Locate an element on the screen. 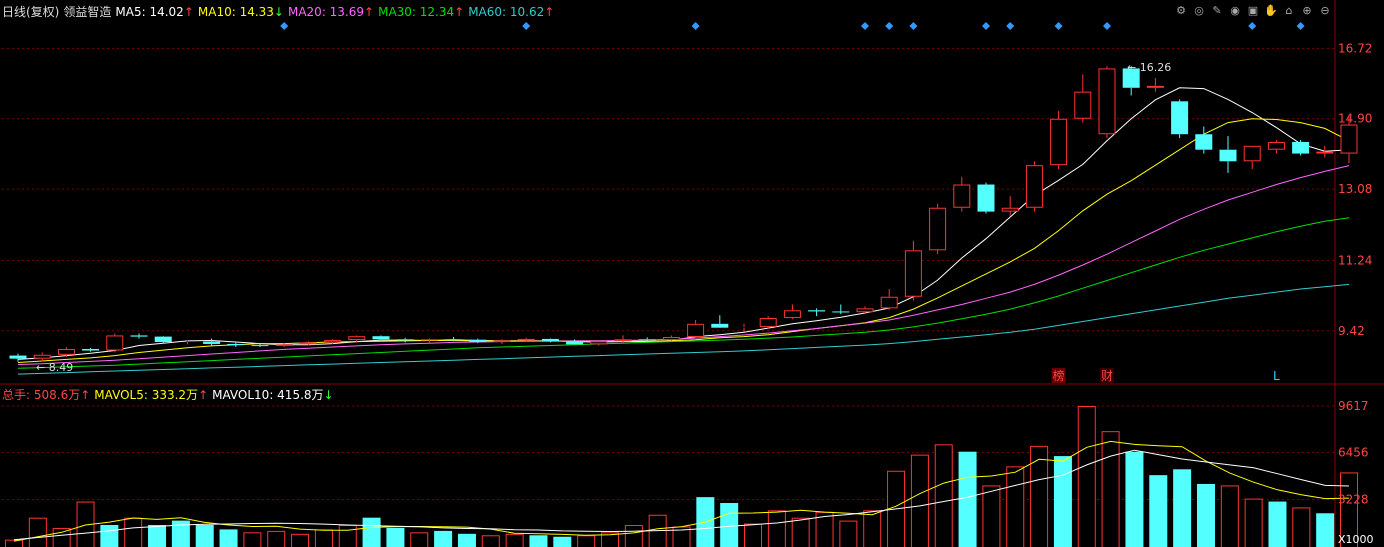  target-icon: ◎ is located at coordinates (1199, 11).